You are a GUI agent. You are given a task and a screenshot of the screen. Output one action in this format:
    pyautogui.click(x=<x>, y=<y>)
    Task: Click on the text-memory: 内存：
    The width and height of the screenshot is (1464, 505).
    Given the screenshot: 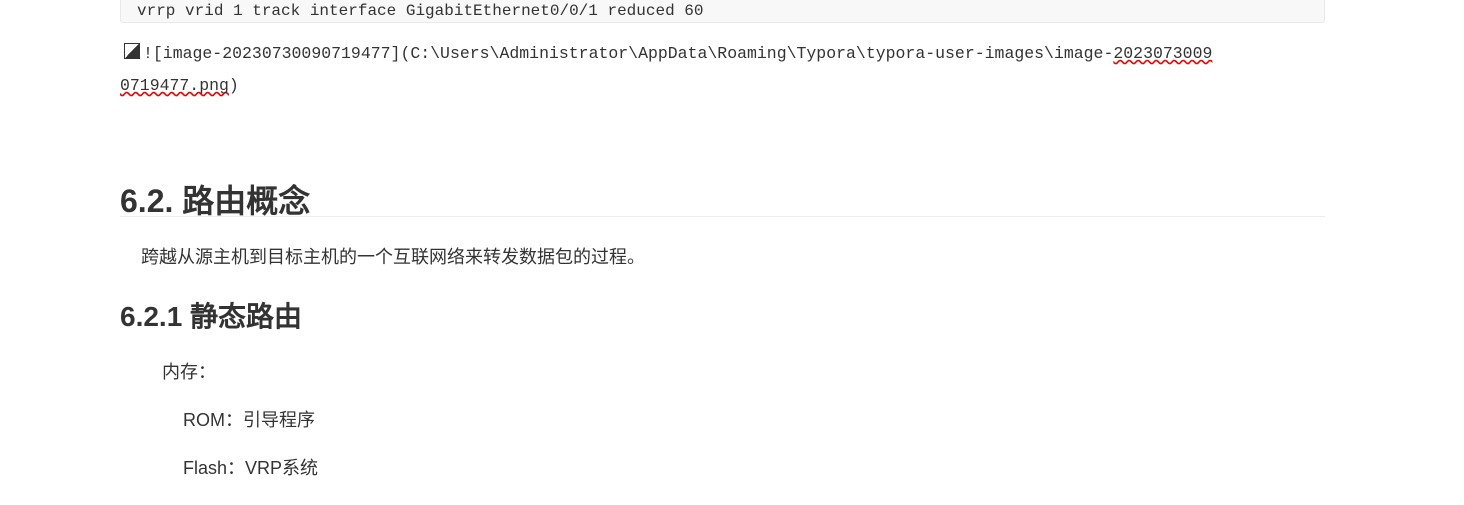 What is the action you would take?
    pyautogui.click(x=189, y=372)
    